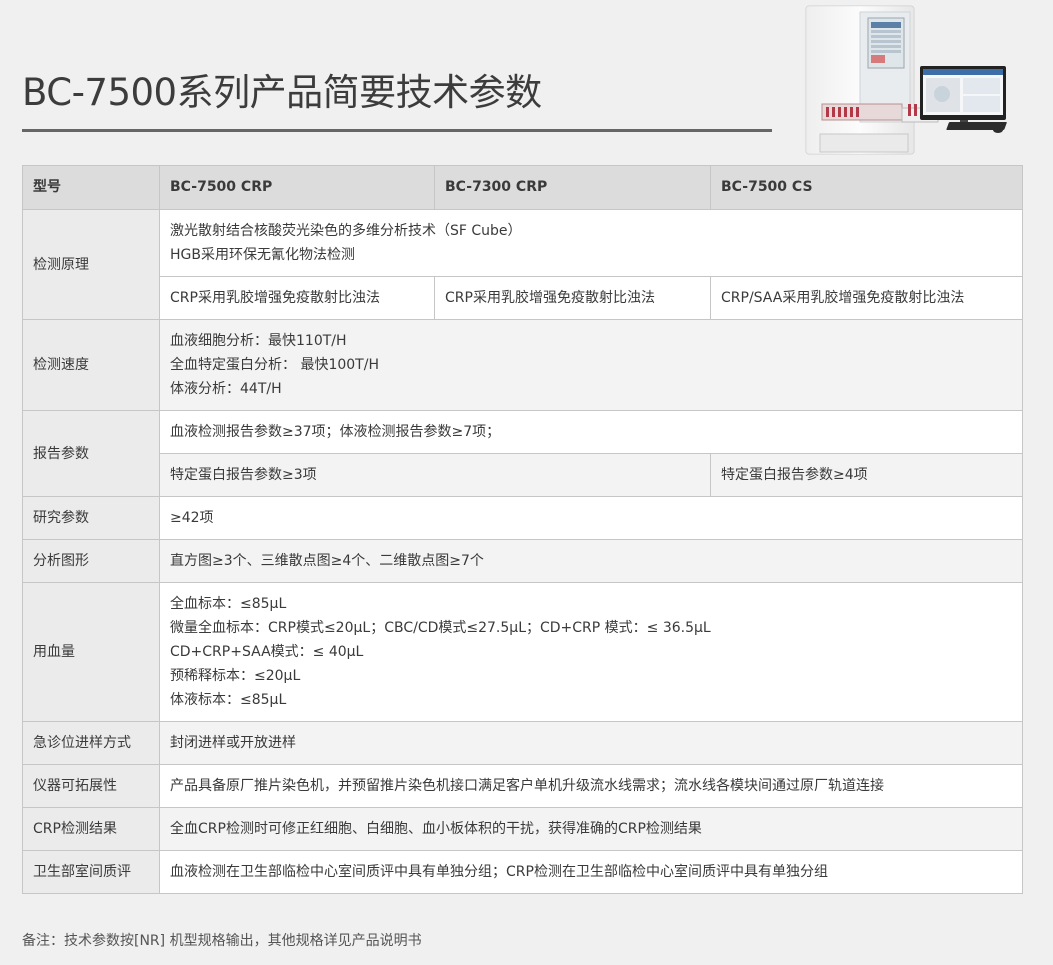 Image resolution: width=1053 pixels, height=965 pixels. Describe the element at coordinates (91, 829) in the screenshot. I see `row-label-crp-result: CRP检测结果` at that location.